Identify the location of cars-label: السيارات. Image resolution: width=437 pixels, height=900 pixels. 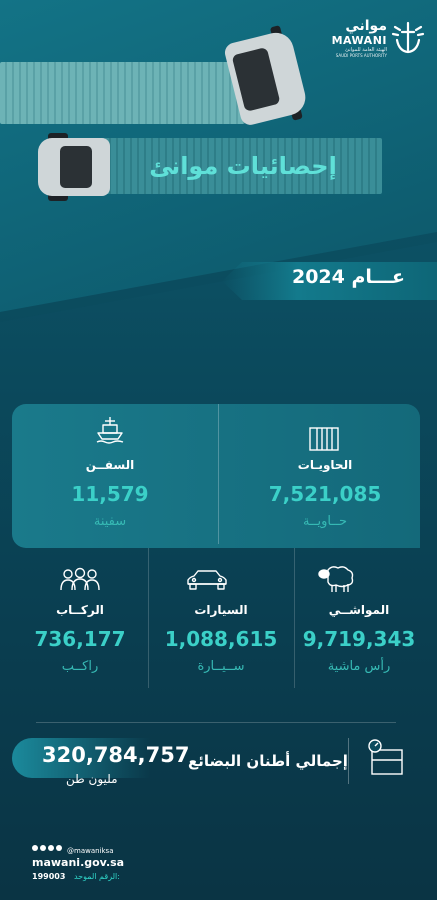
(221, 610).